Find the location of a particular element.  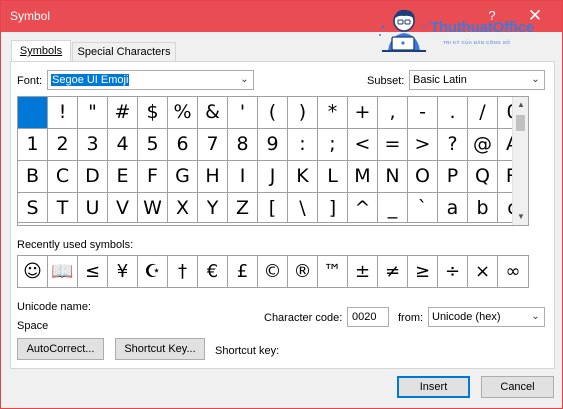

symbol-cell: > is located at coordinates (423, 145).